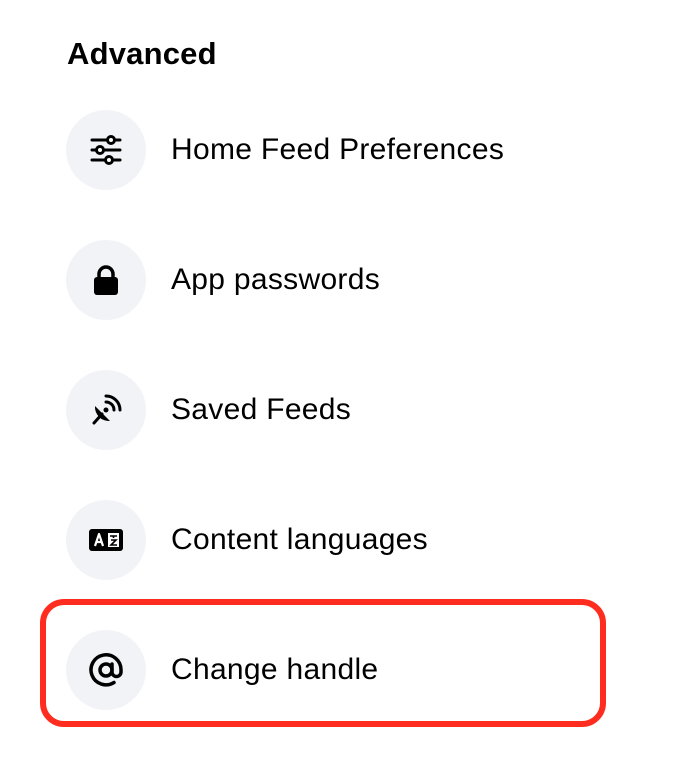  Describe the element at coordinates (275, 669) in the screenshot. I see `settings-item-label: Change handle` at that location.